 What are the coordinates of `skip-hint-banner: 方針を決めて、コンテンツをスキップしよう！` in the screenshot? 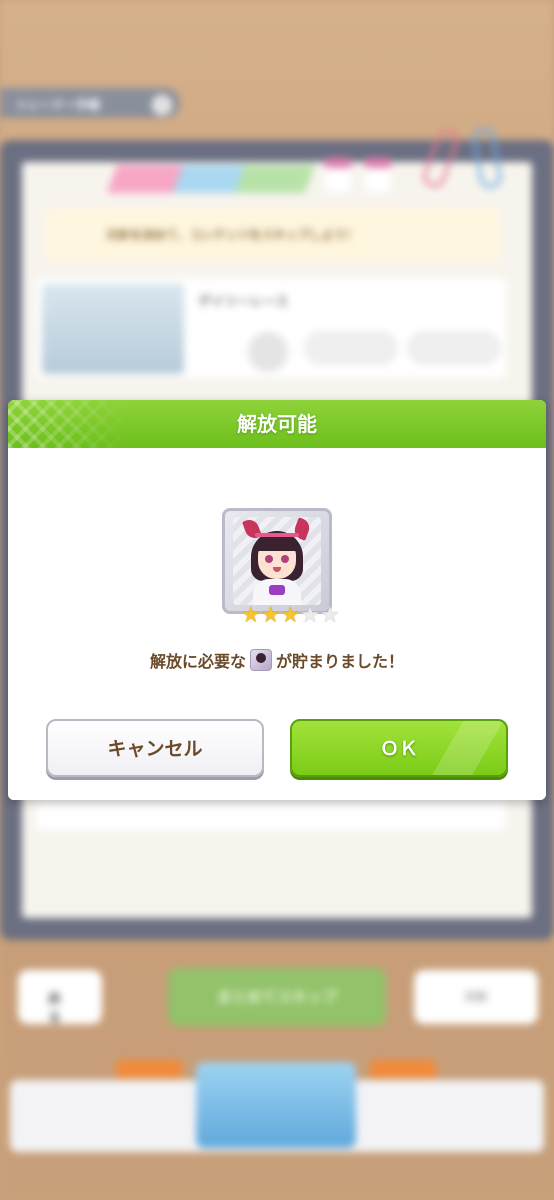 It's located at (273, 235).